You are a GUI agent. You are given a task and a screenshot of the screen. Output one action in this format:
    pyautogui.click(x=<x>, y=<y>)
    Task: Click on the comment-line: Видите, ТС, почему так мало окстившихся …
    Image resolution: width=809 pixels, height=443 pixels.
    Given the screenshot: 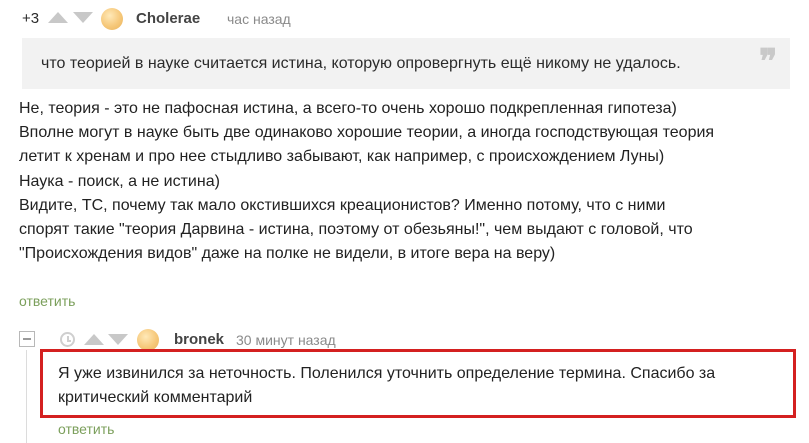 What is the action you would take?
    pyautogui.click(x=342, y=205)
    